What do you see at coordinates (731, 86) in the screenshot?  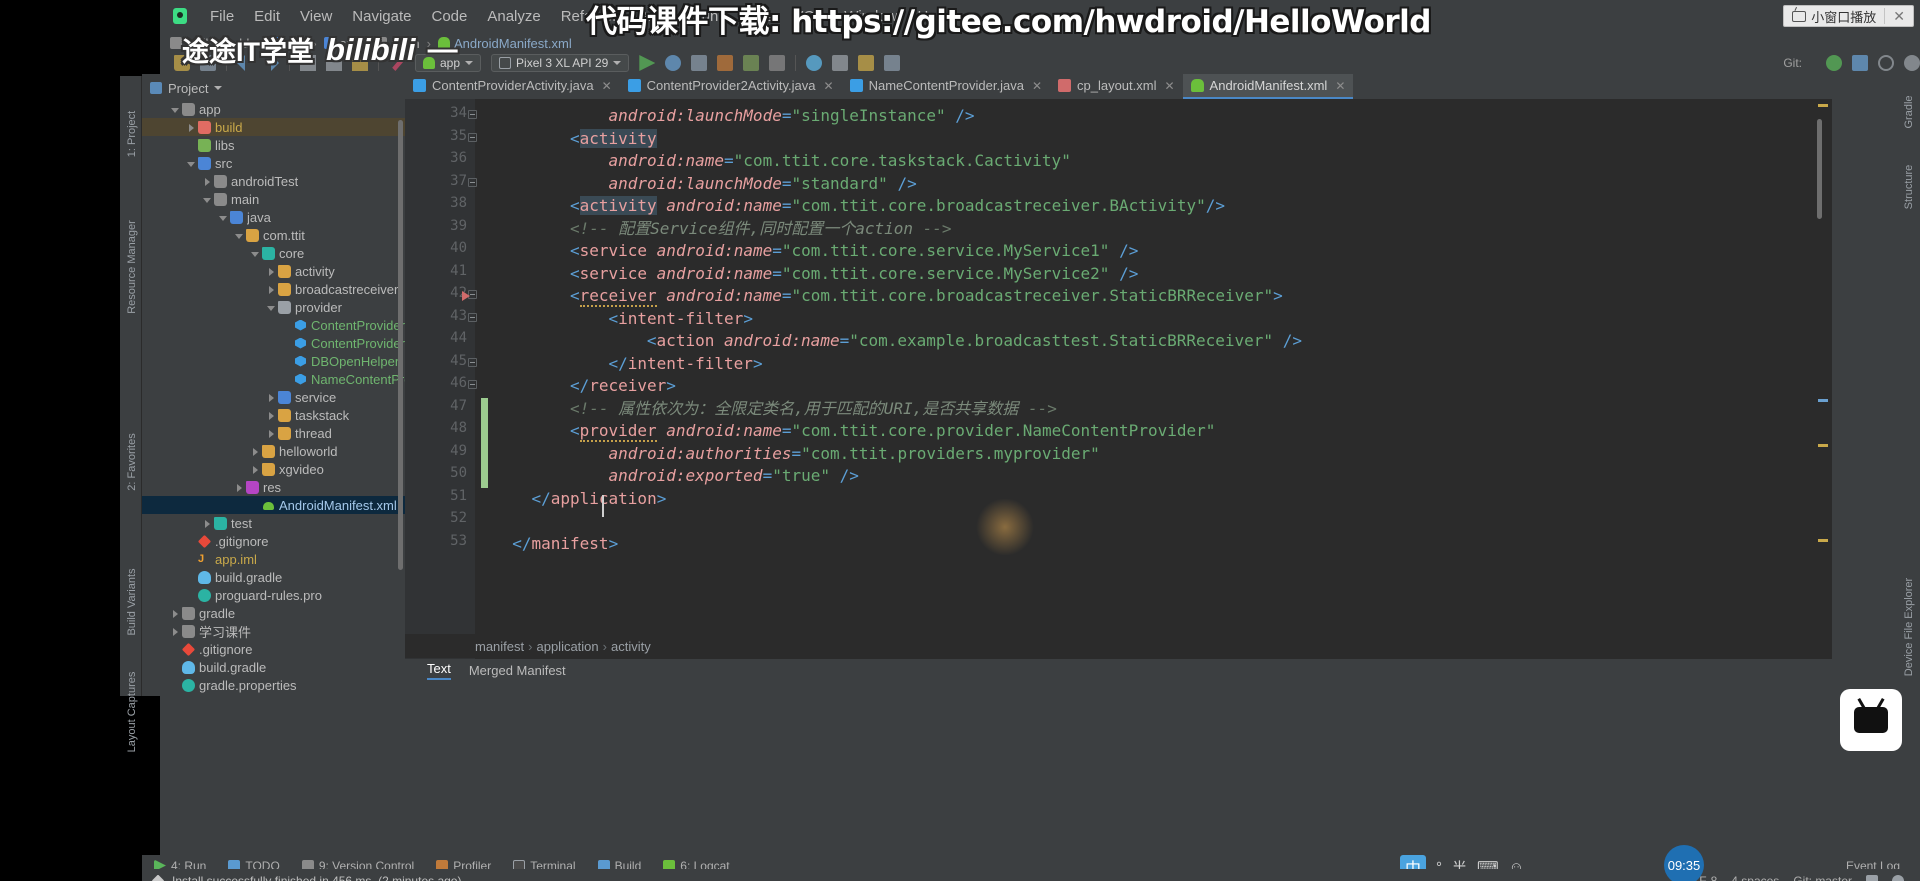 I see `editor-tab-contentprovider2activity-java: ContentProvider2Activity.java ✕` at bounding box center [731, 86].